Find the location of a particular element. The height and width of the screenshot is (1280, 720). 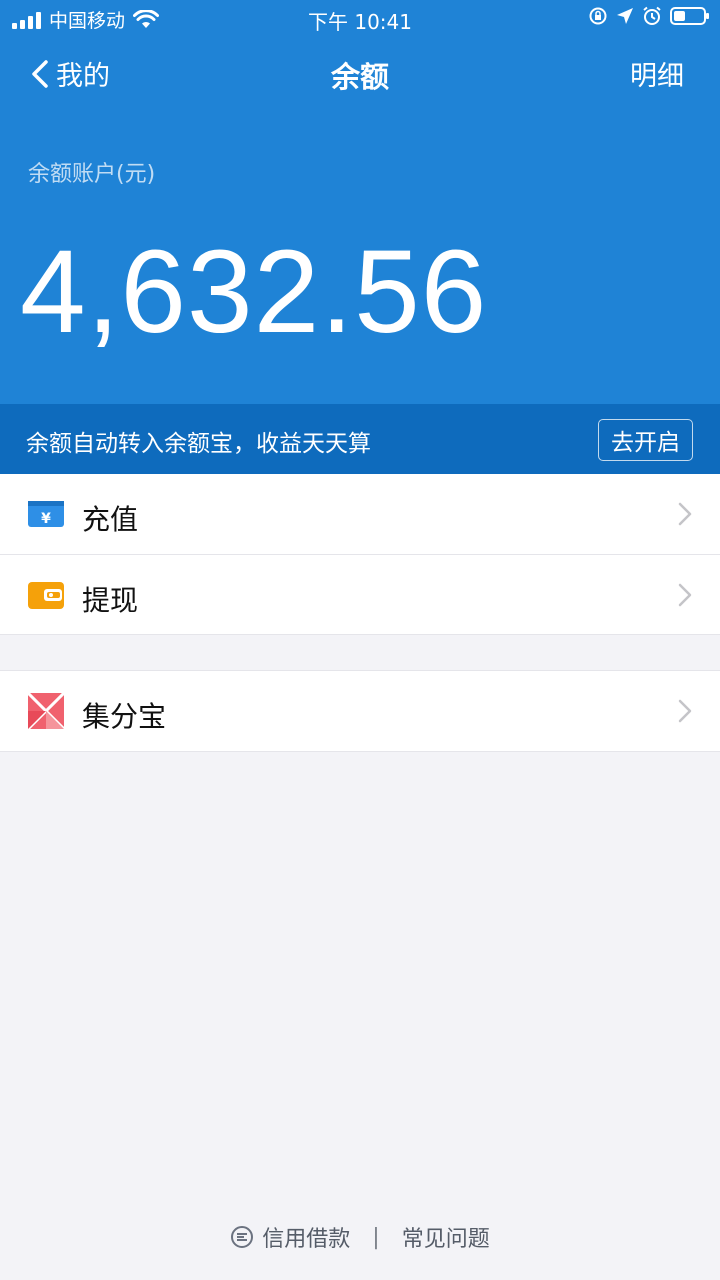

menu-item-withdraw: 提现 is located at coordinates (360, 595).